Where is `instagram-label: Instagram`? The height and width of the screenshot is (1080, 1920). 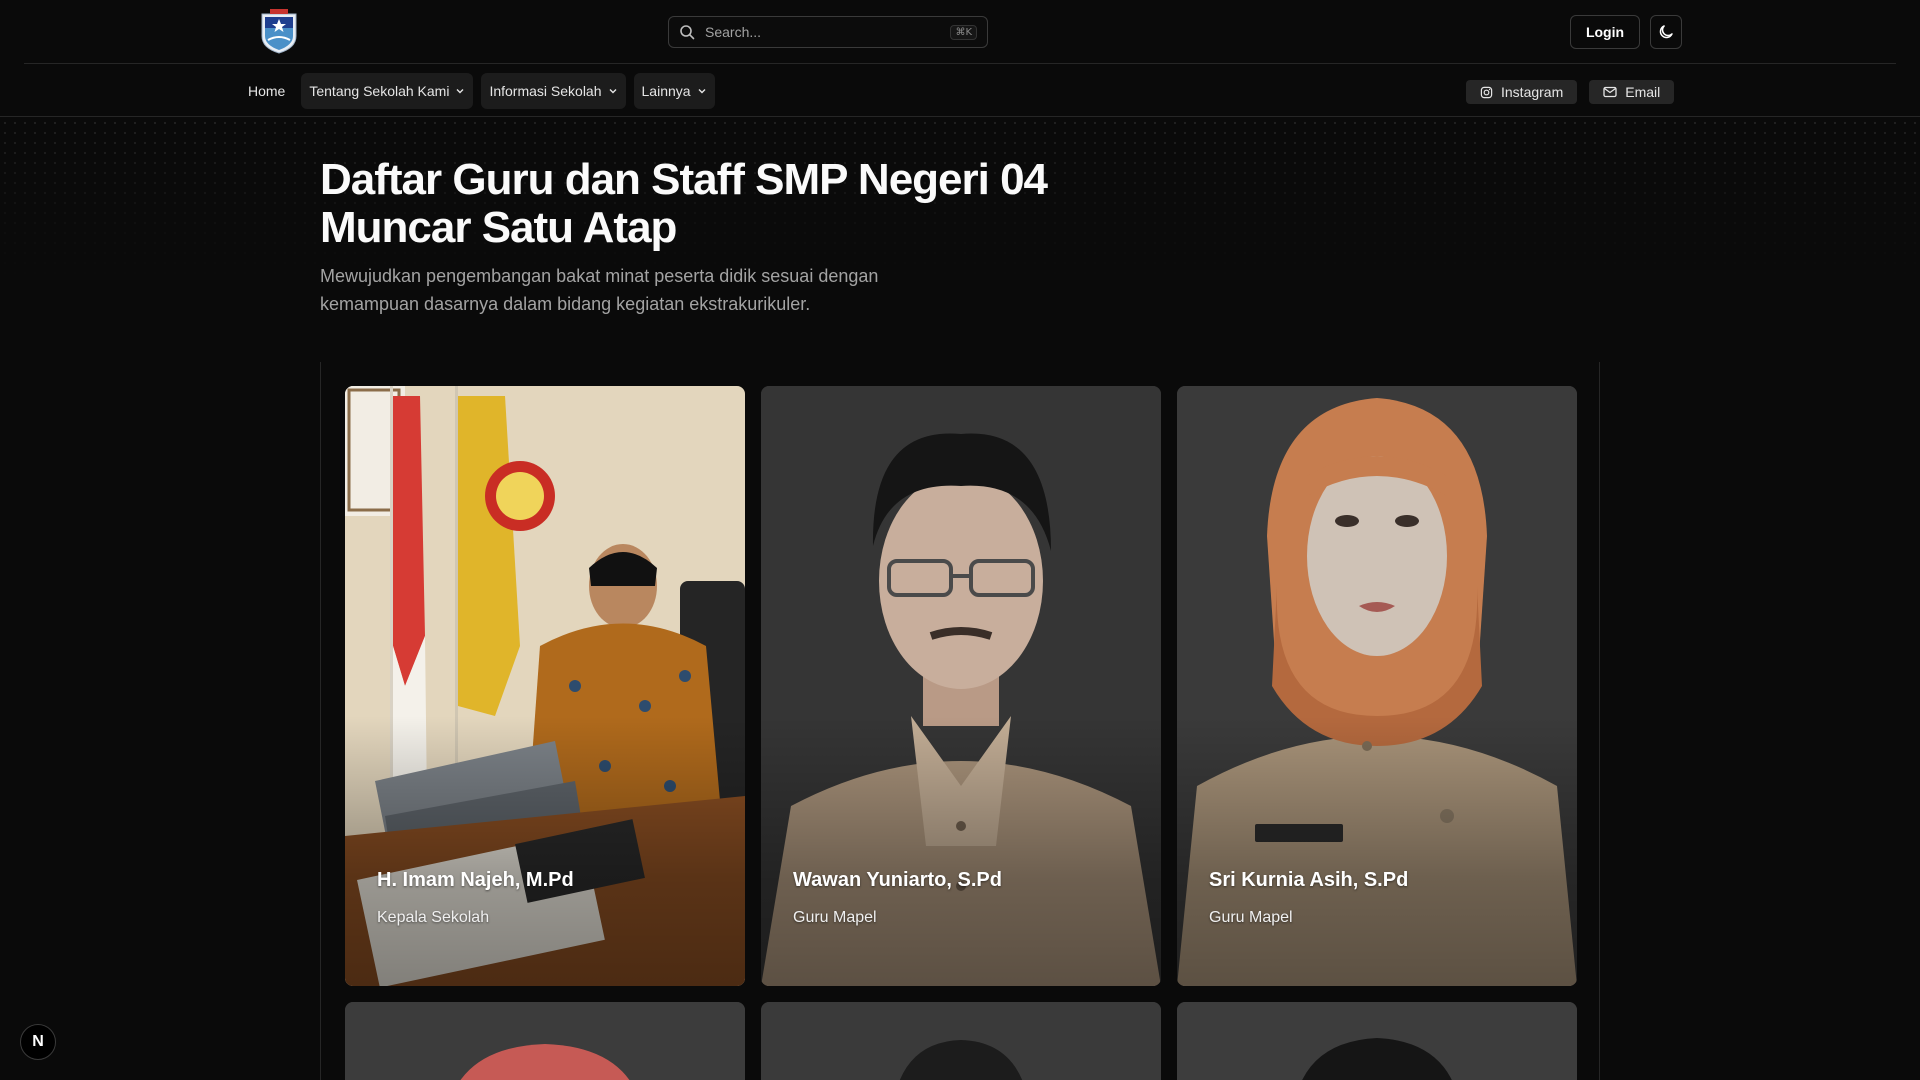 instagram-label: Instagram is located at coordinates (1532, 92).